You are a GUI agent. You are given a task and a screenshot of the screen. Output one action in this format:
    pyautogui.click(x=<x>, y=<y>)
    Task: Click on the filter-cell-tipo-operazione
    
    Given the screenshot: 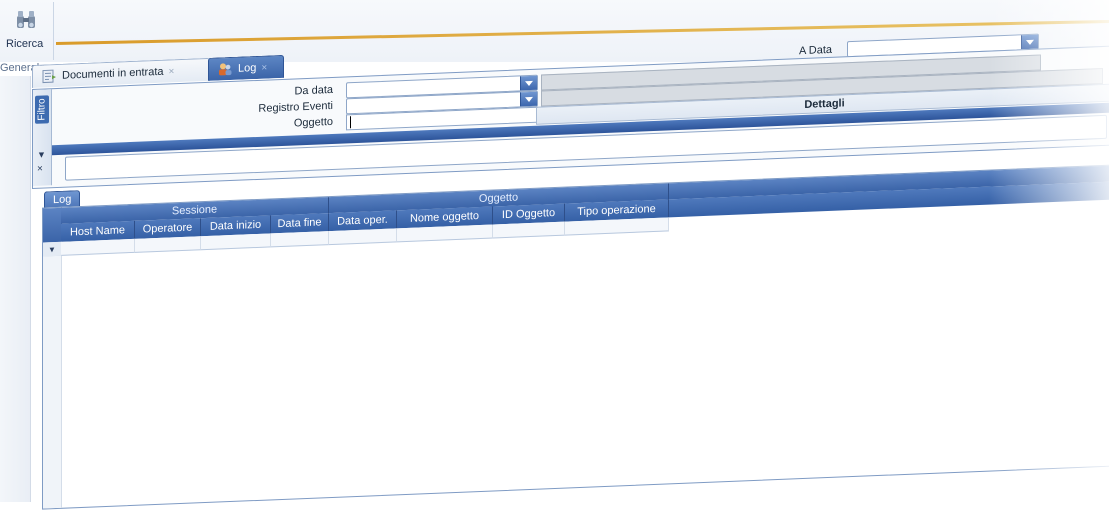 What is the action you would take?
    pyautogui.click(x=617, y=226)
    